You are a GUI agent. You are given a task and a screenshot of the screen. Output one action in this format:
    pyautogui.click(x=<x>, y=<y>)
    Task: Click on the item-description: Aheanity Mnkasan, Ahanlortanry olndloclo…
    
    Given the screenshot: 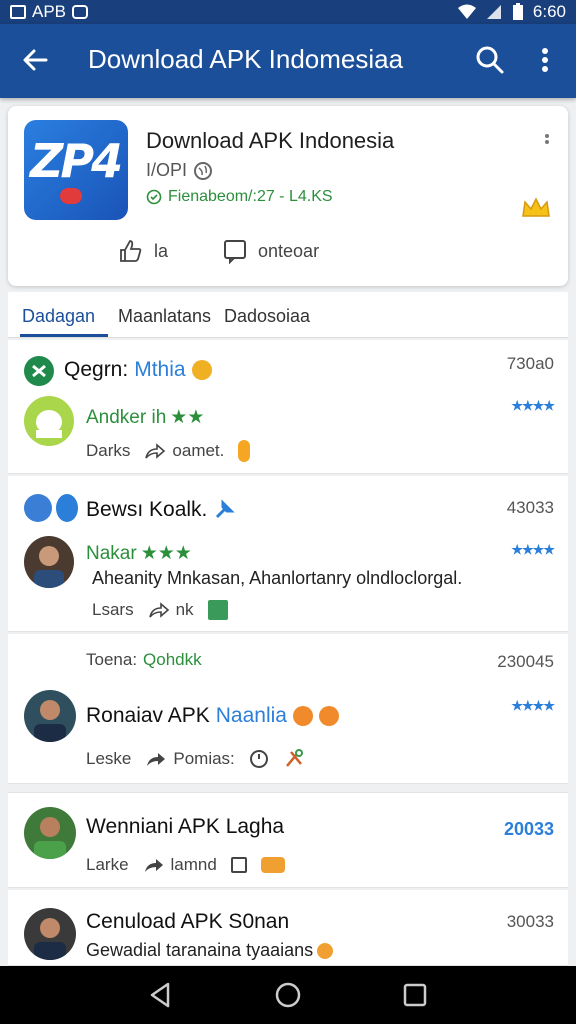 What is the action you would take?
    pyautogui.click(x=277, y=578)
    